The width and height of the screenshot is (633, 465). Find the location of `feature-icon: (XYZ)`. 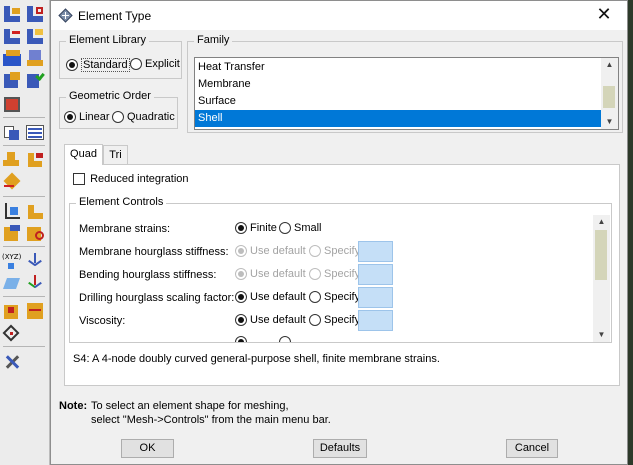

feature-icon: (XYZ) is located at coordinates (12, 261).